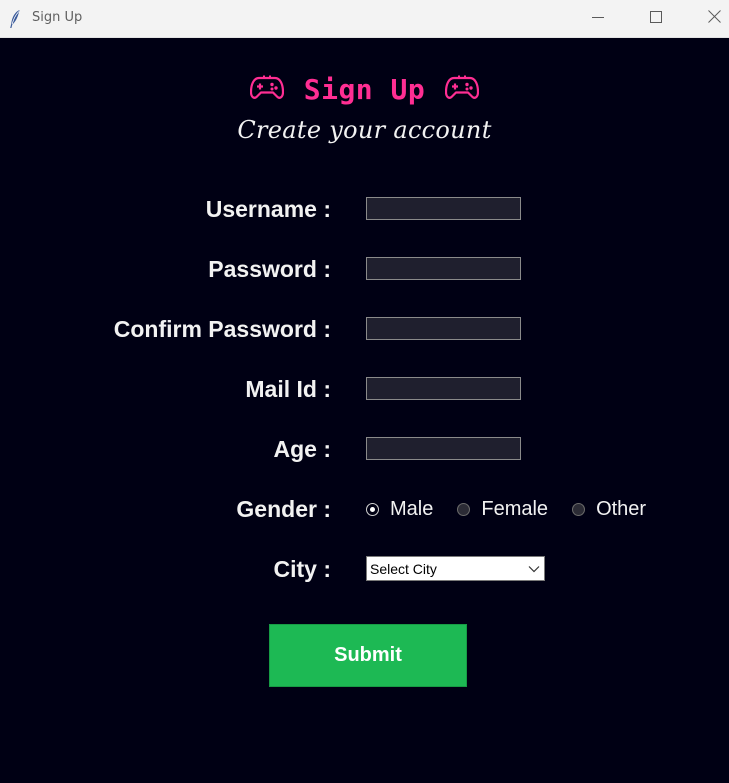 The image size is (729, 783). Describe the element at coordinates (364, 130) in the screenshot. I see `page-subtitle: Create your account` at that location.